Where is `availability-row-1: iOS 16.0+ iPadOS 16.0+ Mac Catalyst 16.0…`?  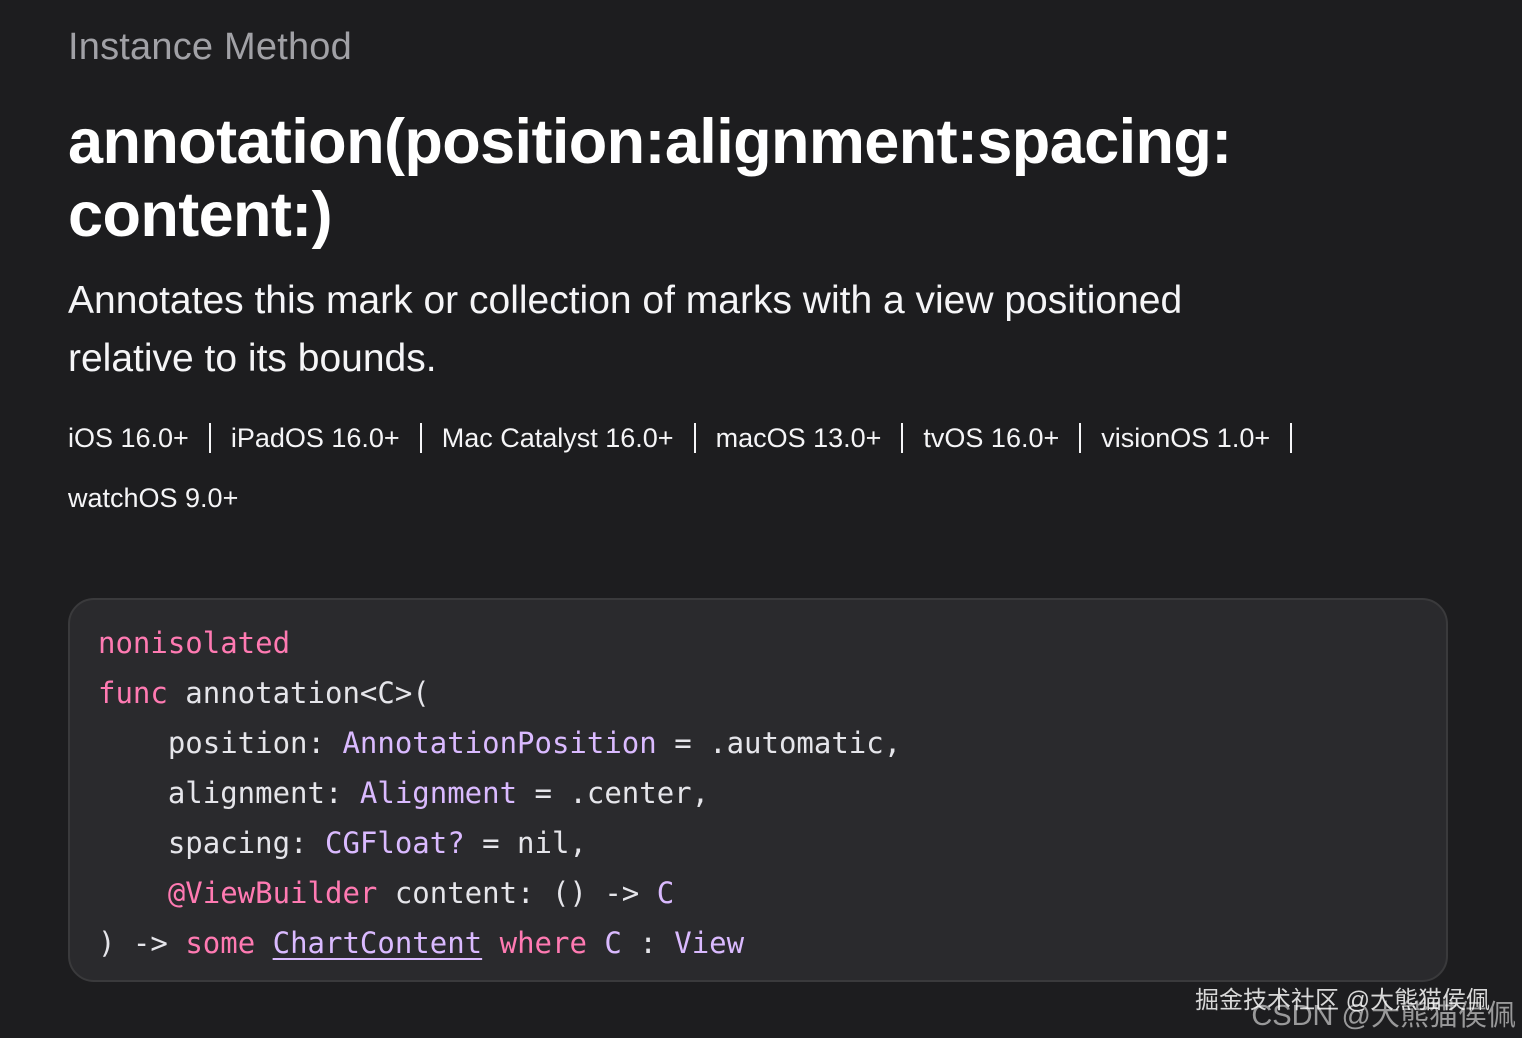 availability-row-1: iOS 16.0+ iPadOS 16.0+ Mac Catalyst 16.0… is located at coordinates (718, 438).